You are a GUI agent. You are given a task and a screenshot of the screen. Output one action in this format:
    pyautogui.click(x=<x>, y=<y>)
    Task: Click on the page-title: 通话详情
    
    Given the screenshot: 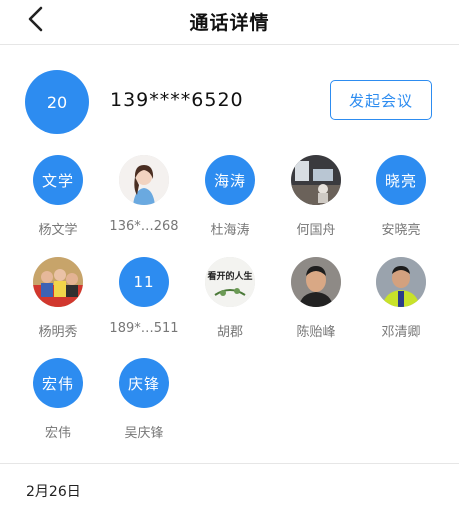 What is the action you would take?
    pyautogui.click(x=229, y=23)
    